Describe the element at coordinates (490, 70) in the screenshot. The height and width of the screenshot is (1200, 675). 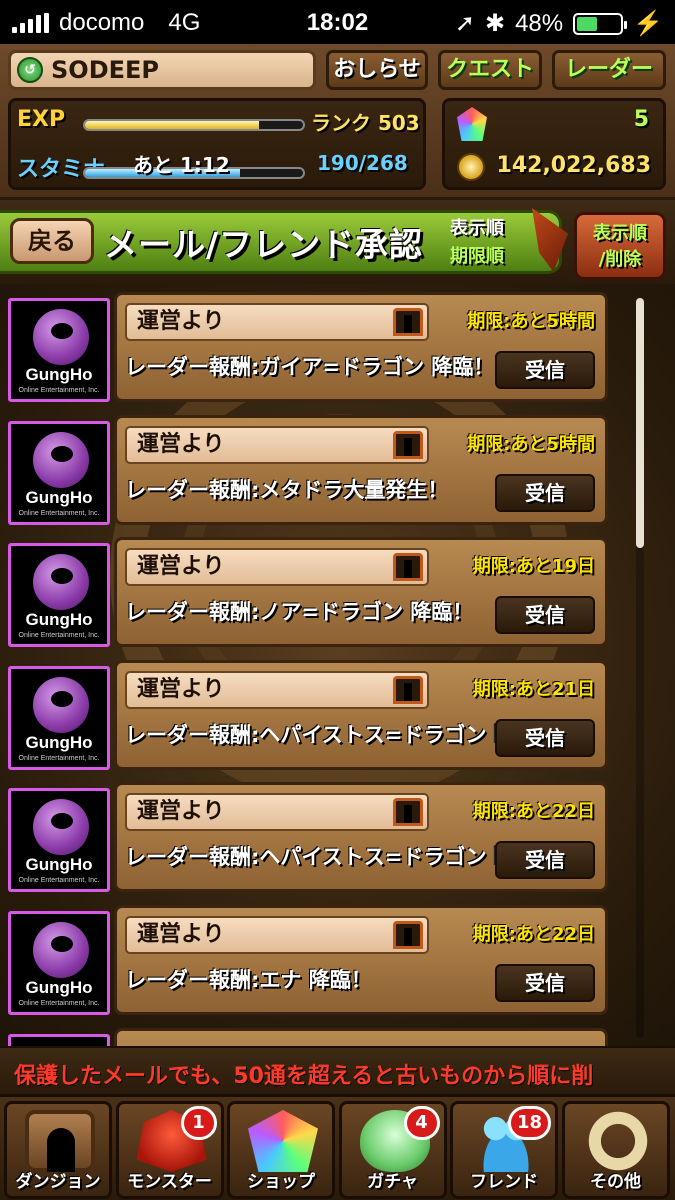
I see `quest-button: クエスト` at that location.